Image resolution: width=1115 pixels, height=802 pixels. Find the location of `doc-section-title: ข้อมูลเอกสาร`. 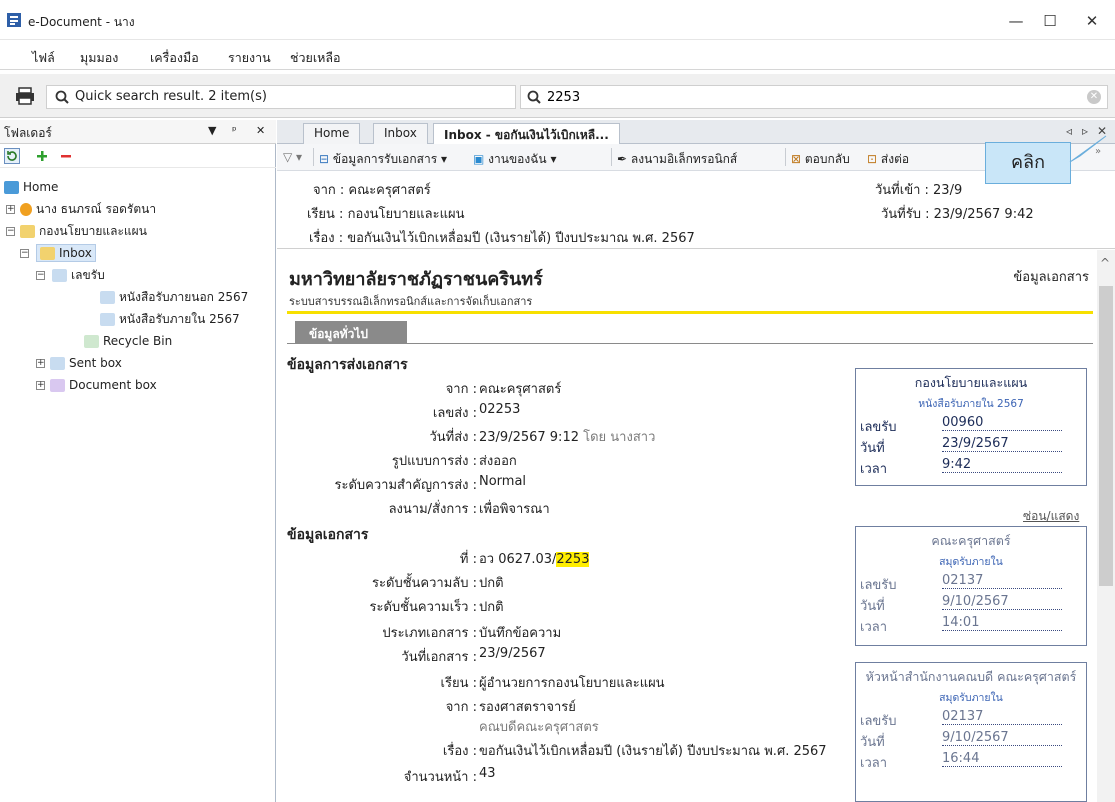

doc-section-title: ข้อมูลเอกสาร is located at coordinates (328, 535).